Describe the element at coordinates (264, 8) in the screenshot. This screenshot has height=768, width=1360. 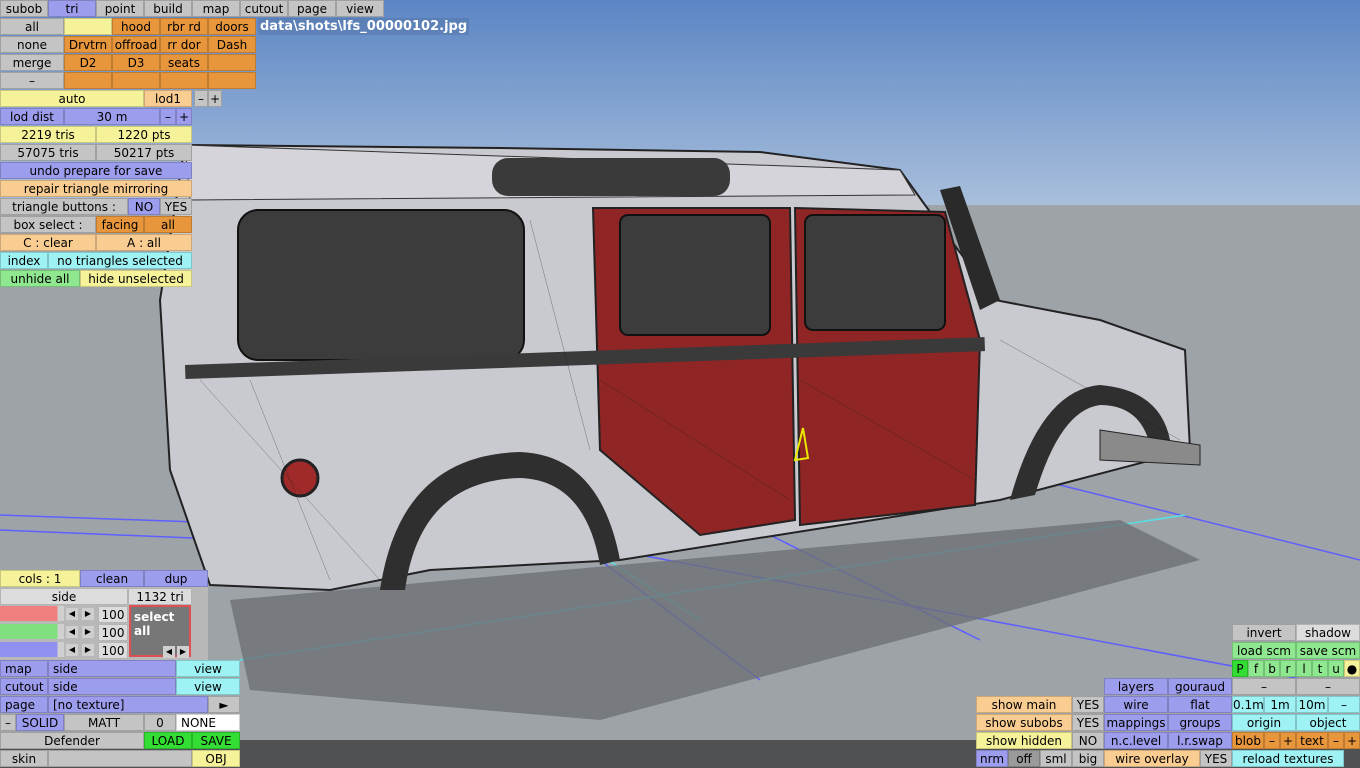
I see `menu-cutout: cutout` at that location.